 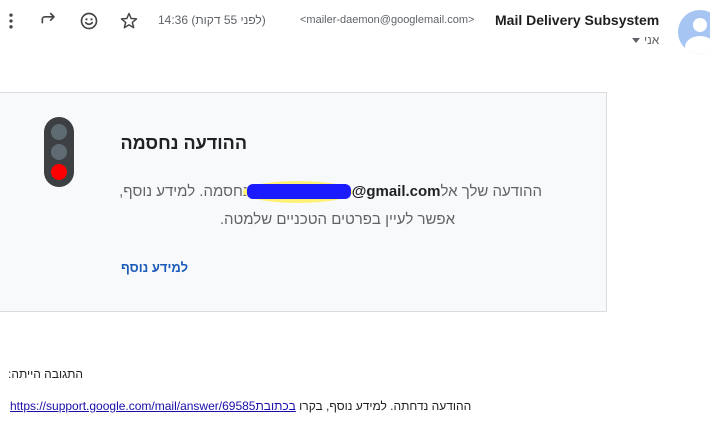 I want to click on emoji-icon, so click(x=89, y=21).